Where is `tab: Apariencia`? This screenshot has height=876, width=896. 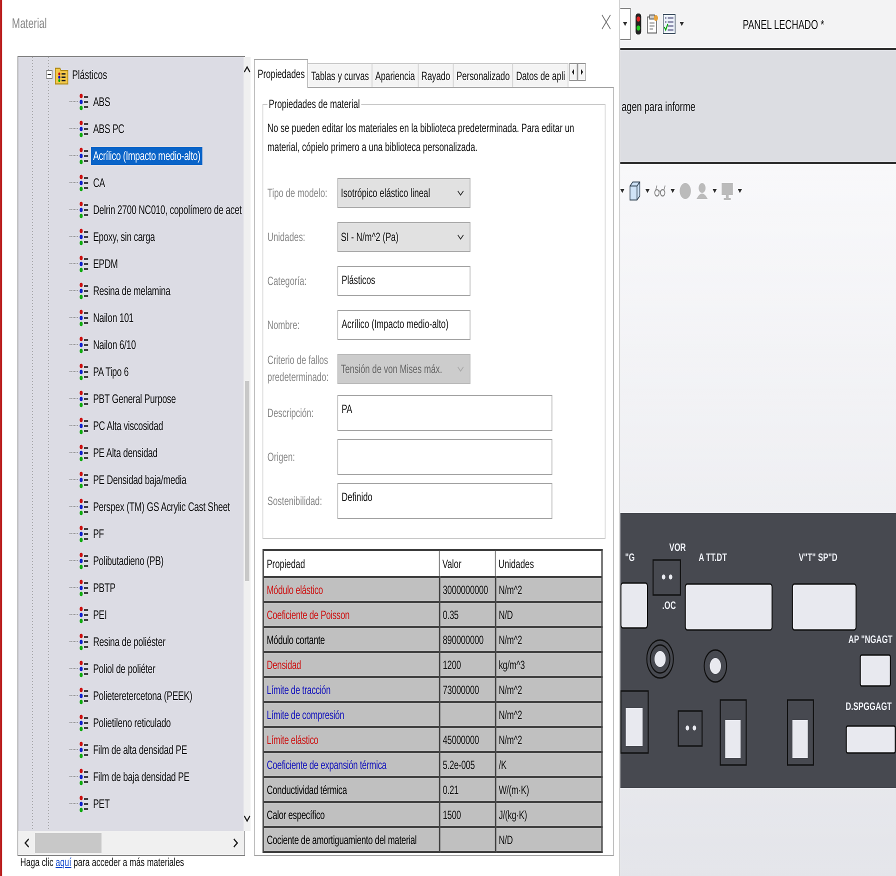
tab: Apariencia is located at coordinates (395, 75).